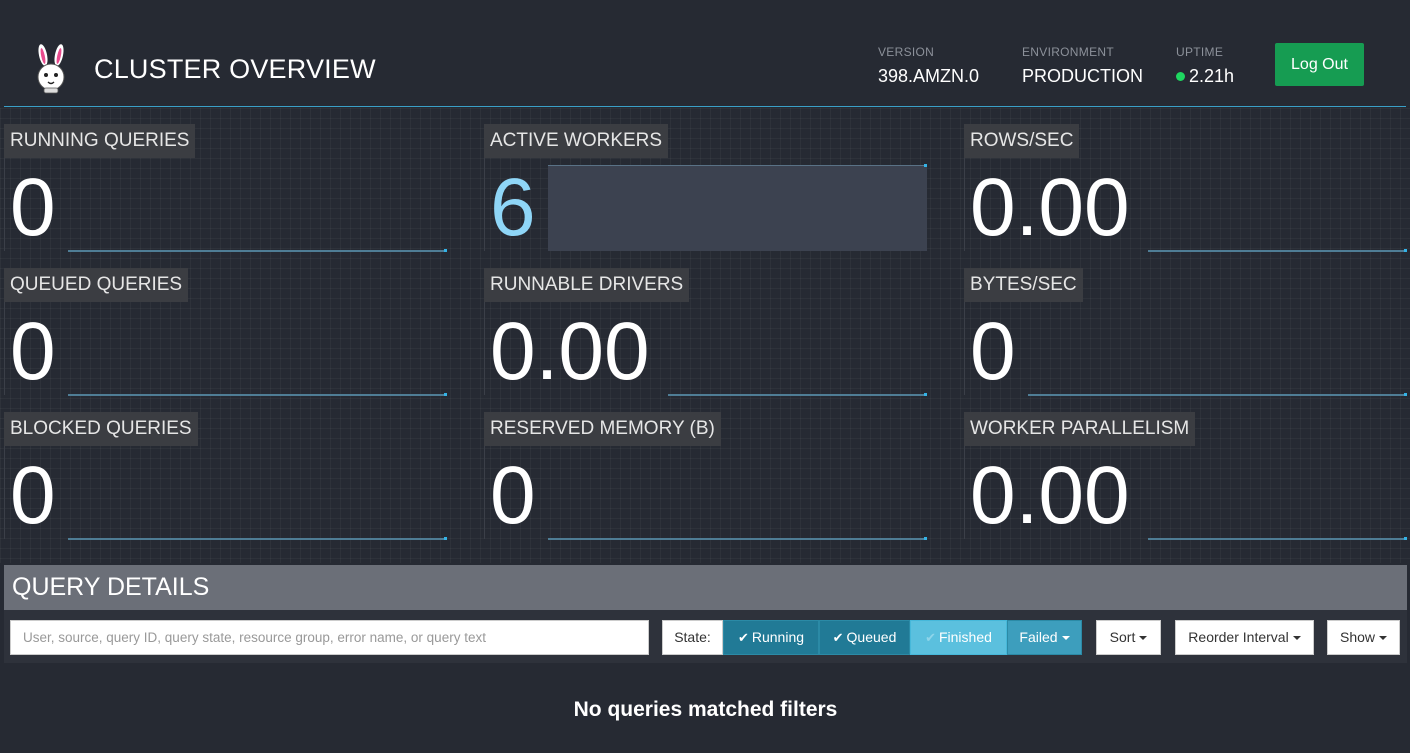  What do you see at coordinates (929, 76) in the screenshot?
I see `version-value: 398.AMZN.0` at bounding box center [929, 76].